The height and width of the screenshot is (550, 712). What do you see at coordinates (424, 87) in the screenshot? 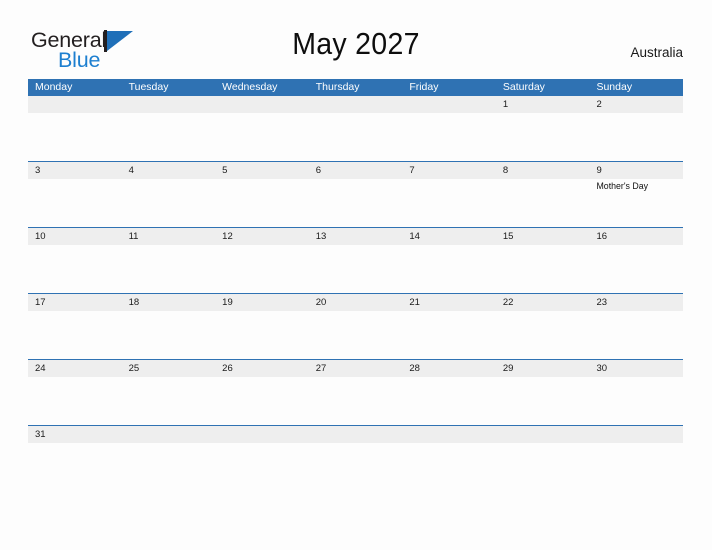
I see `weekday-friday: Friday` at bounding box center [424, 87].